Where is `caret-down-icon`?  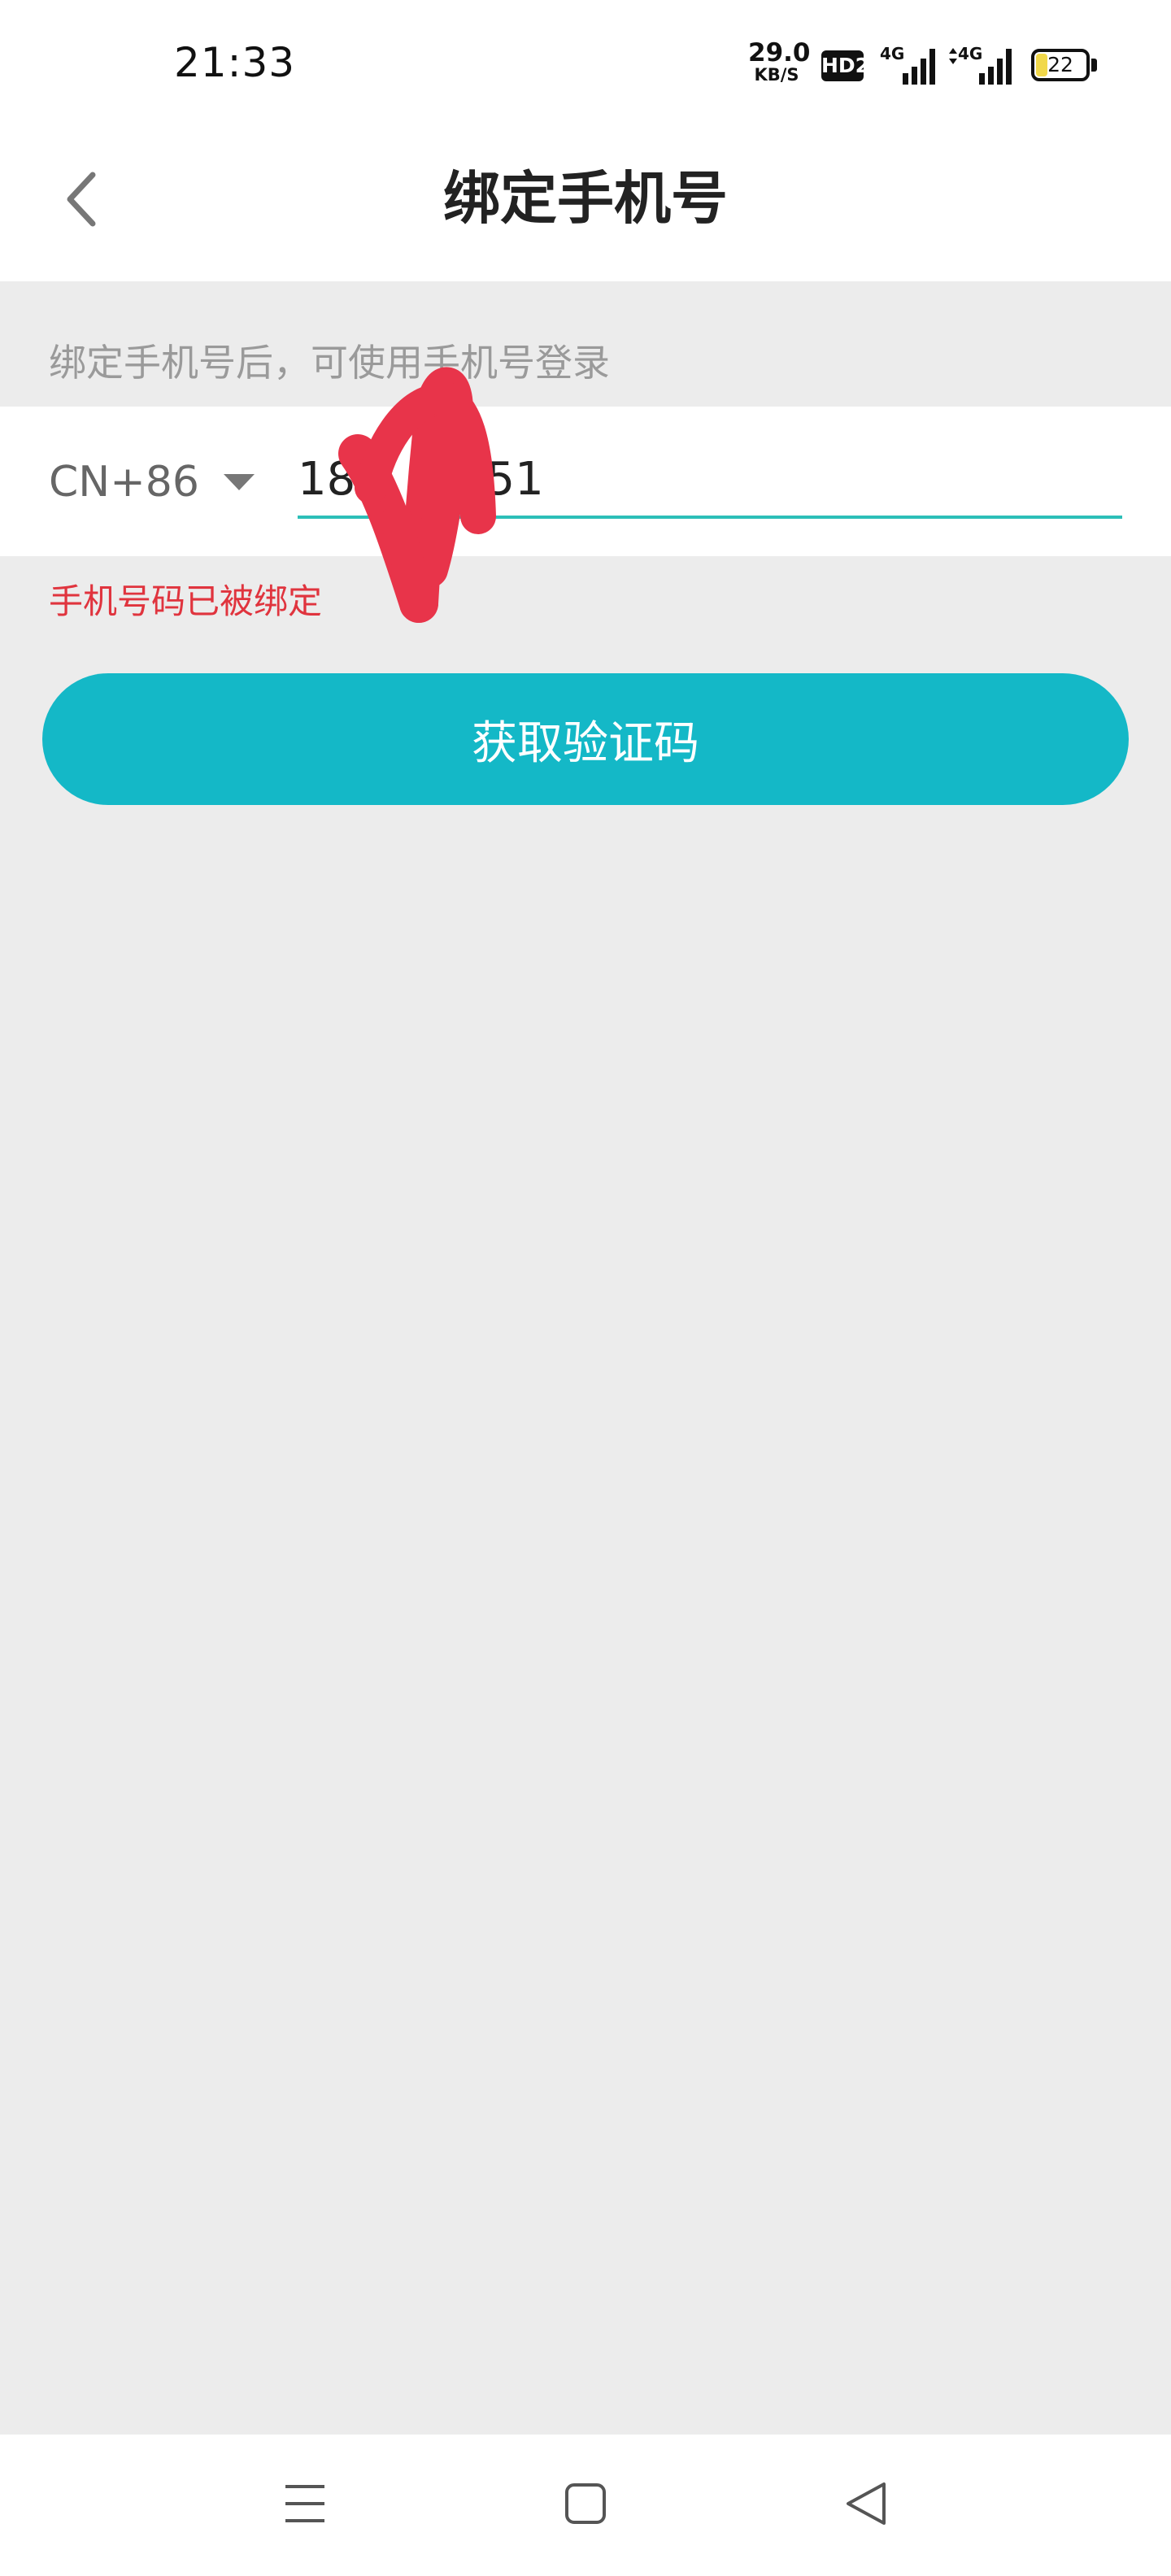
caret-down-icon is located at coordinates (239, 482).